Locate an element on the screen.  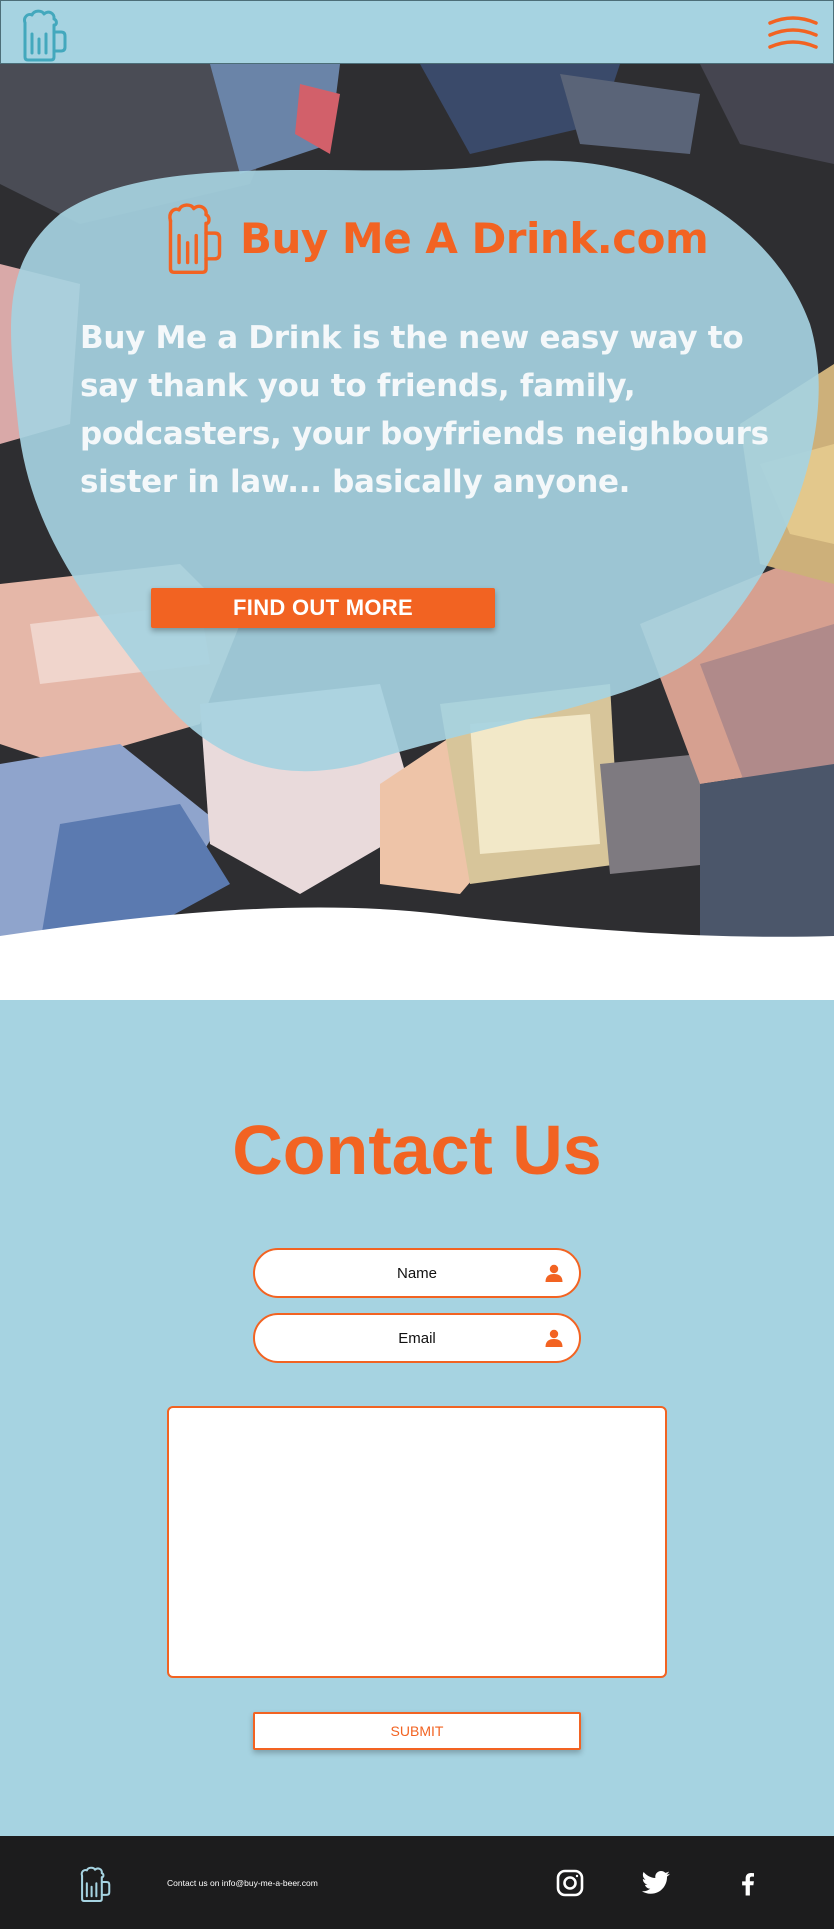
hamburger-menu-icon is located at coordinates (793, 32).